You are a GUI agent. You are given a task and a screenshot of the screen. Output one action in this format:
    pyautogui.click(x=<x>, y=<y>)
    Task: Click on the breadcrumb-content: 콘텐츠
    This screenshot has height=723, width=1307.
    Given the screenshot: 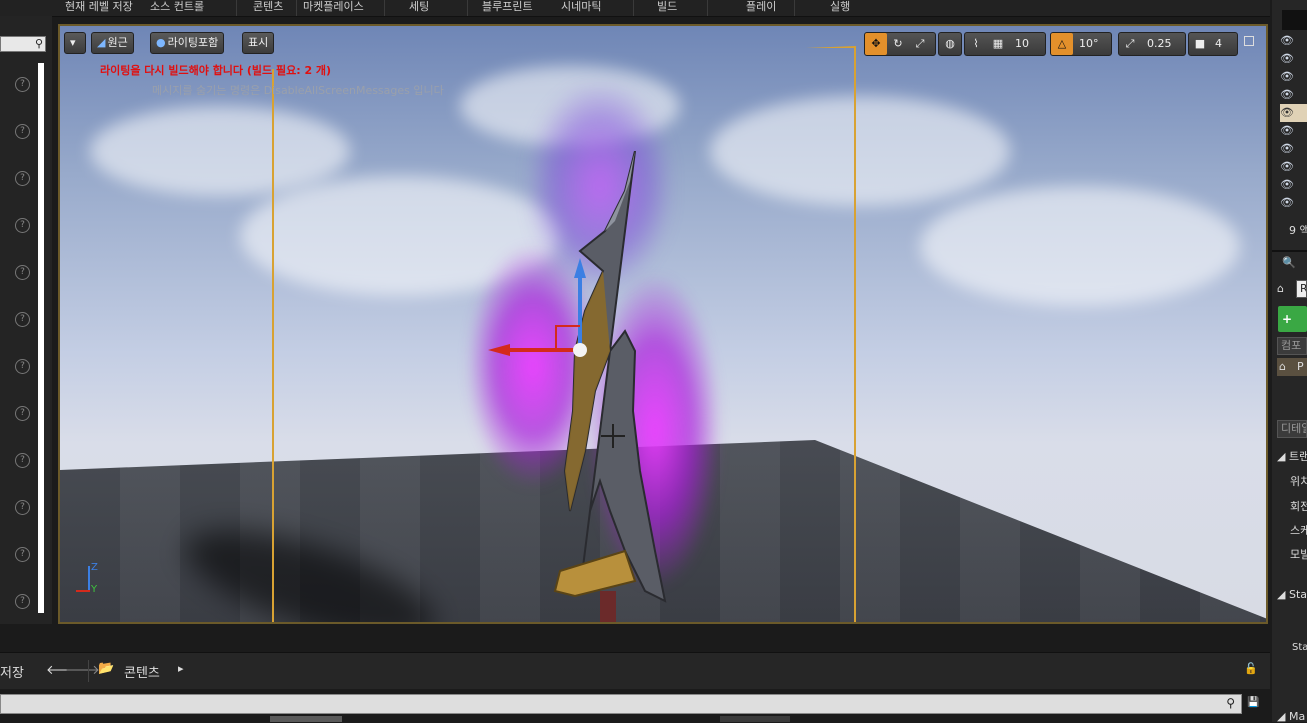 What is the action you would take?
    pyautogui.click(x=142, y=671)
    